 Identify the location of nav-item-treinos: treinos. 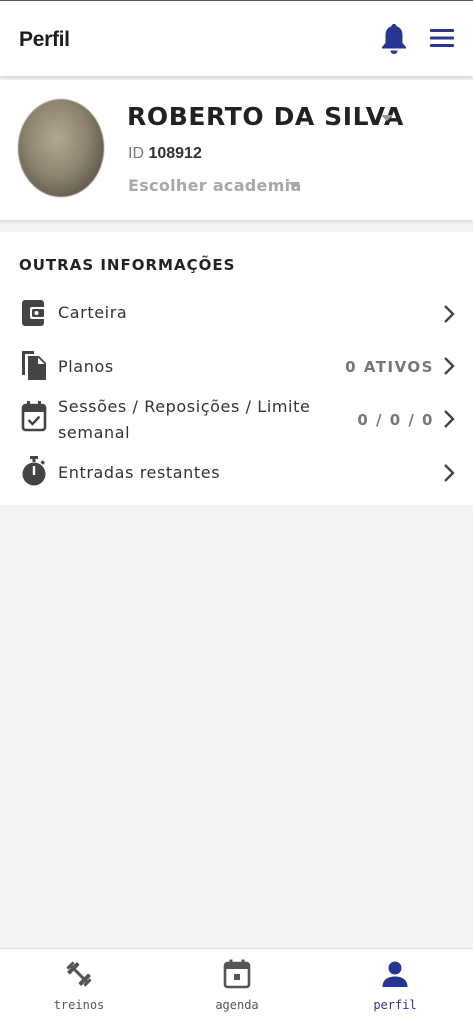
(79, 986).